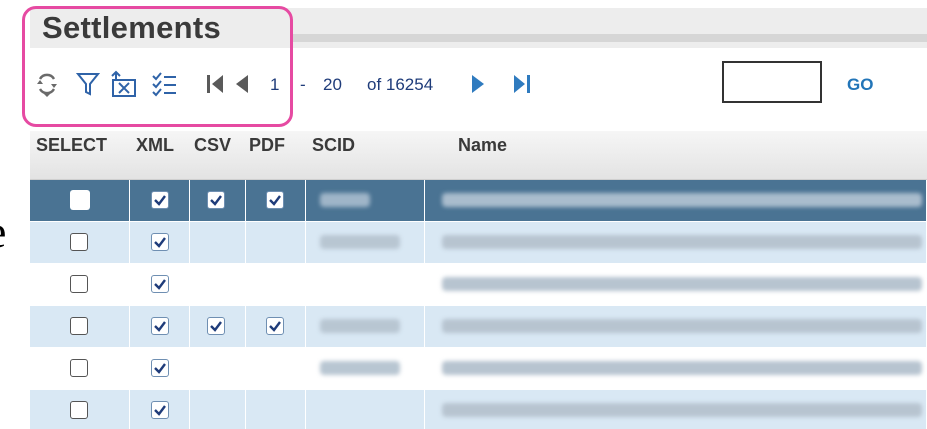  I want to click on toolbar-highlight-annotation, so click(157, 66).